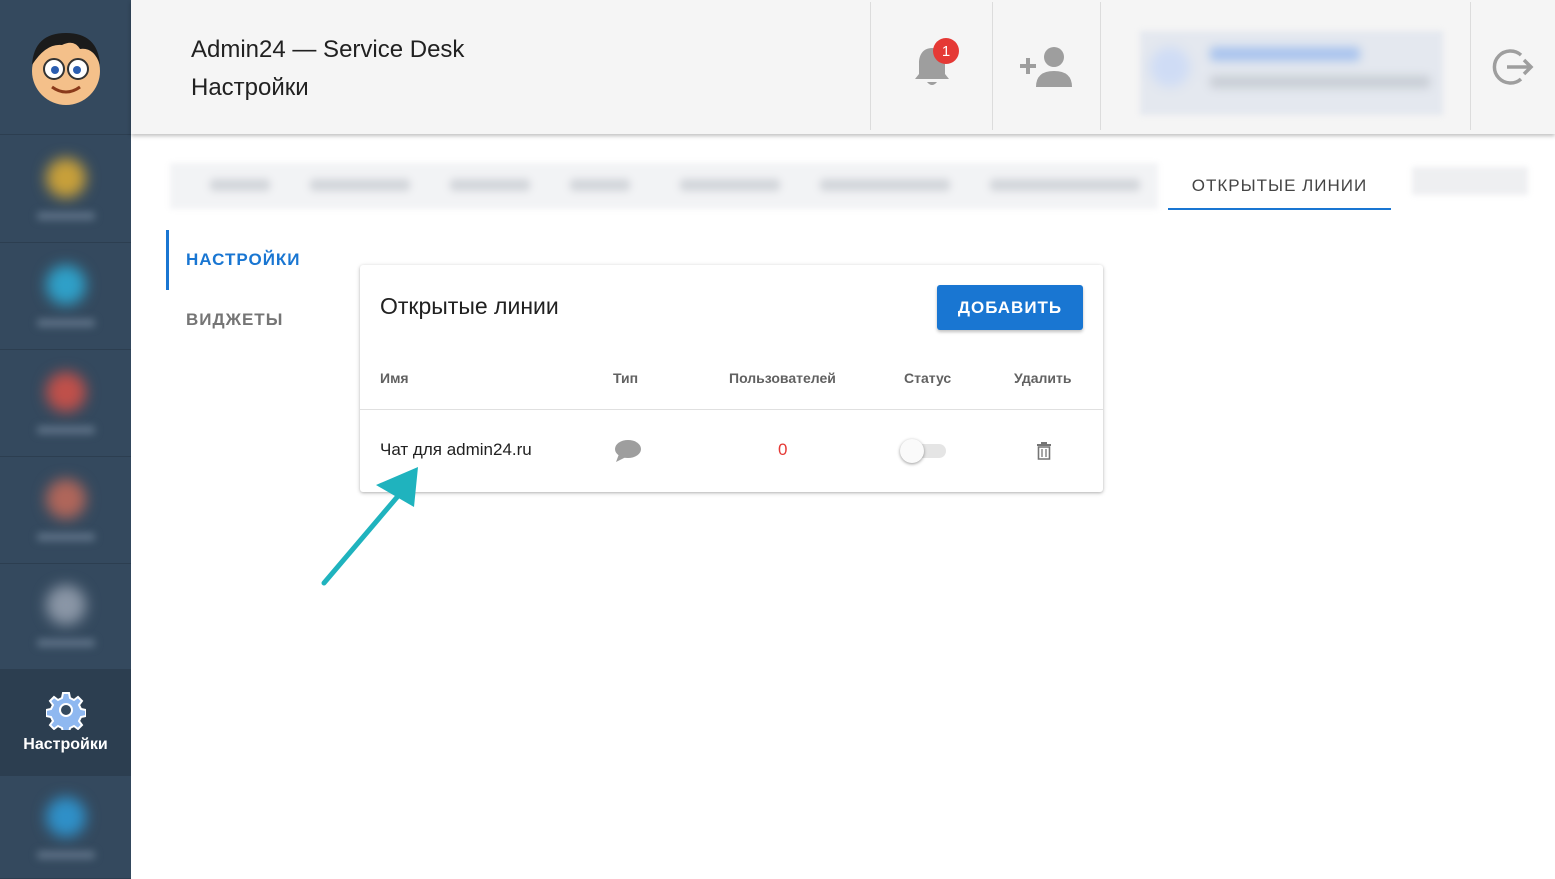 Image resolution: width=1555 pixels, height=879 pixels. What do you see at coordinates (1279, 186) in the screenshot?
I see `tab-open-lines: ОТКРЫТЫЕ ЛИНИИ` at bounding box center [1279, 186].